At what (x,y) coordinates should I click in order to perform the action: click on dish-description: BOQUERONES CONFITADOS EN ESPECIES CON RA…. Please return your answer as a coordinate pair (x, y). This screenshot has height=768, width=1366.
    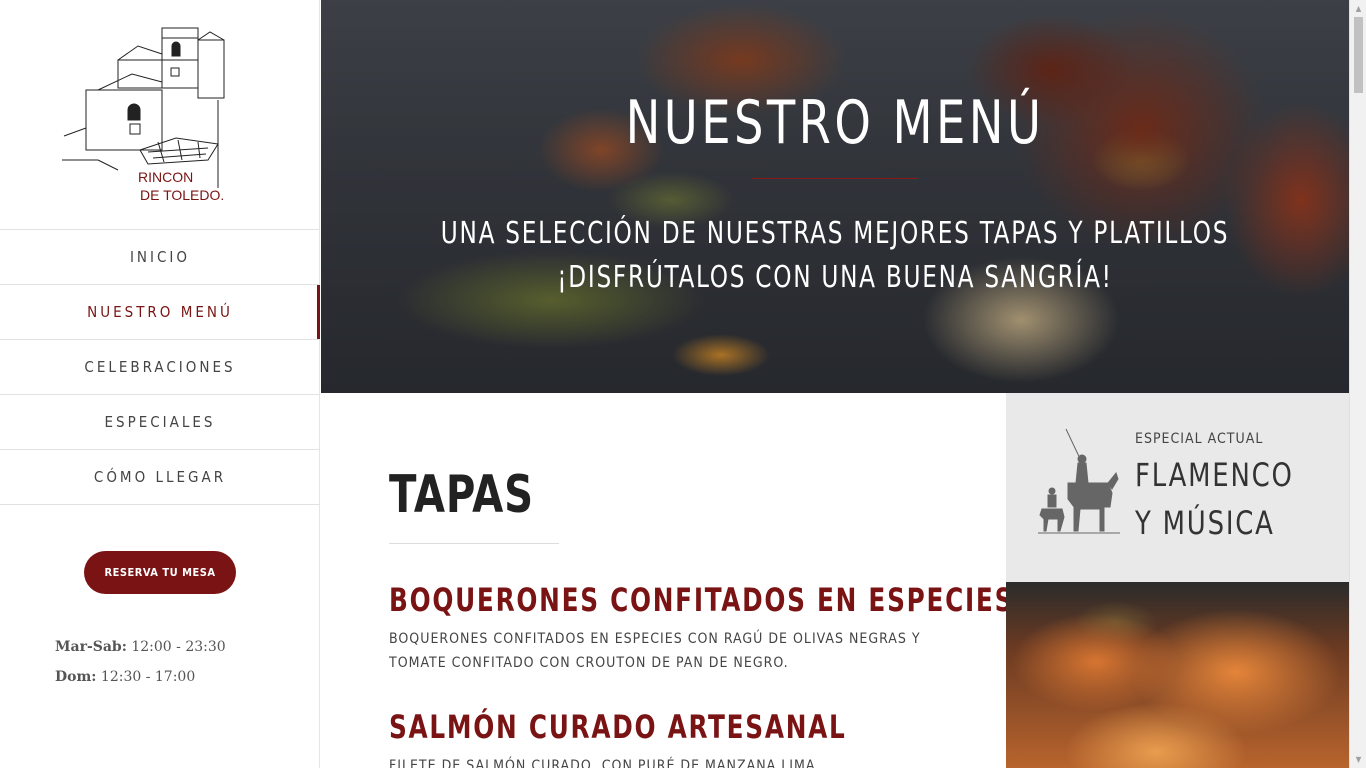
    Looking at the image, I should click on (655, 651).